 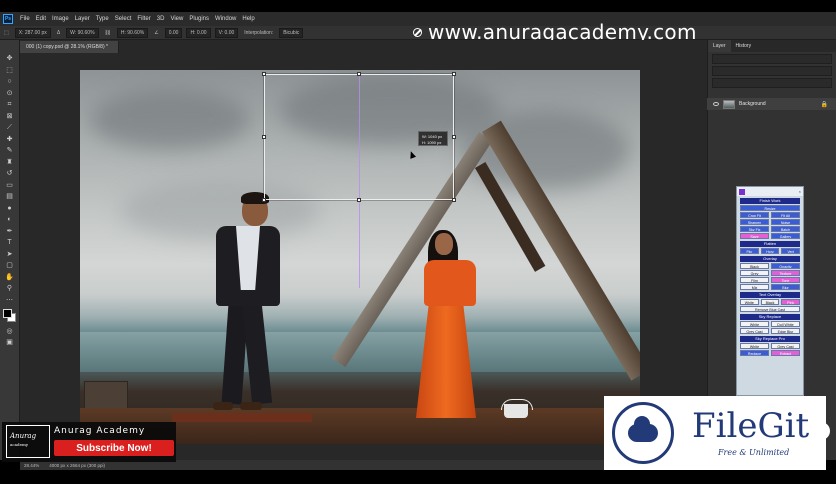 What do you see at coordinates (6, 33) in the screenshot?
I see `transform-tool-icon: ⬚` at bounding box center [6, 33].